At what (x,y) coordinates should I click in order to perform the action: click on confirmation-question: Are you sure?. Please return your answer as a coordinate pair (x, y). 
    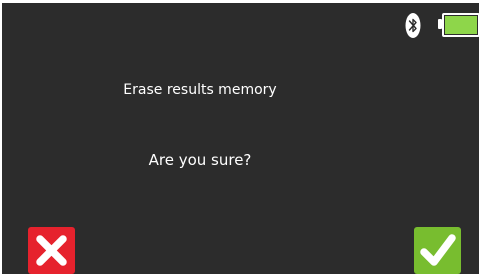
    Looking at the image, I should click on (200, 160).